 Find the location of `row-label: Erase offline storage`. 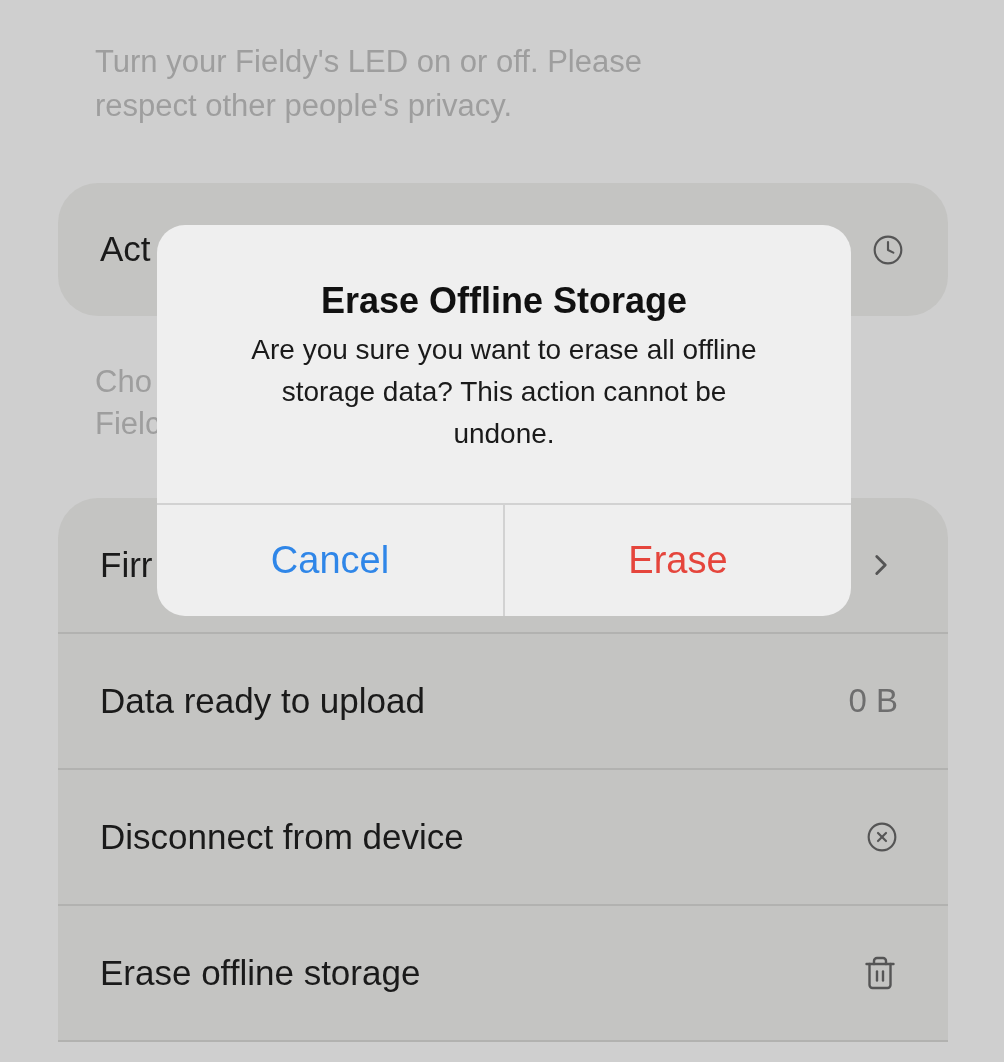

row-label: Erase offline storage is located at coordinates (260, 972).